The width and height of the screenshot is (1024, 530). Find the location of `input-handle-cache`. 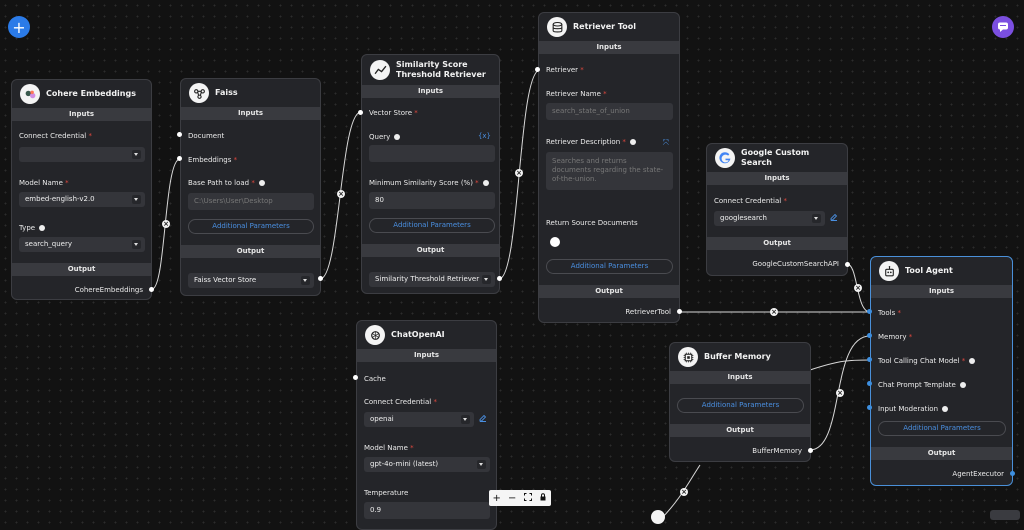

input-handle-cache is located at coordinates (355, 377).